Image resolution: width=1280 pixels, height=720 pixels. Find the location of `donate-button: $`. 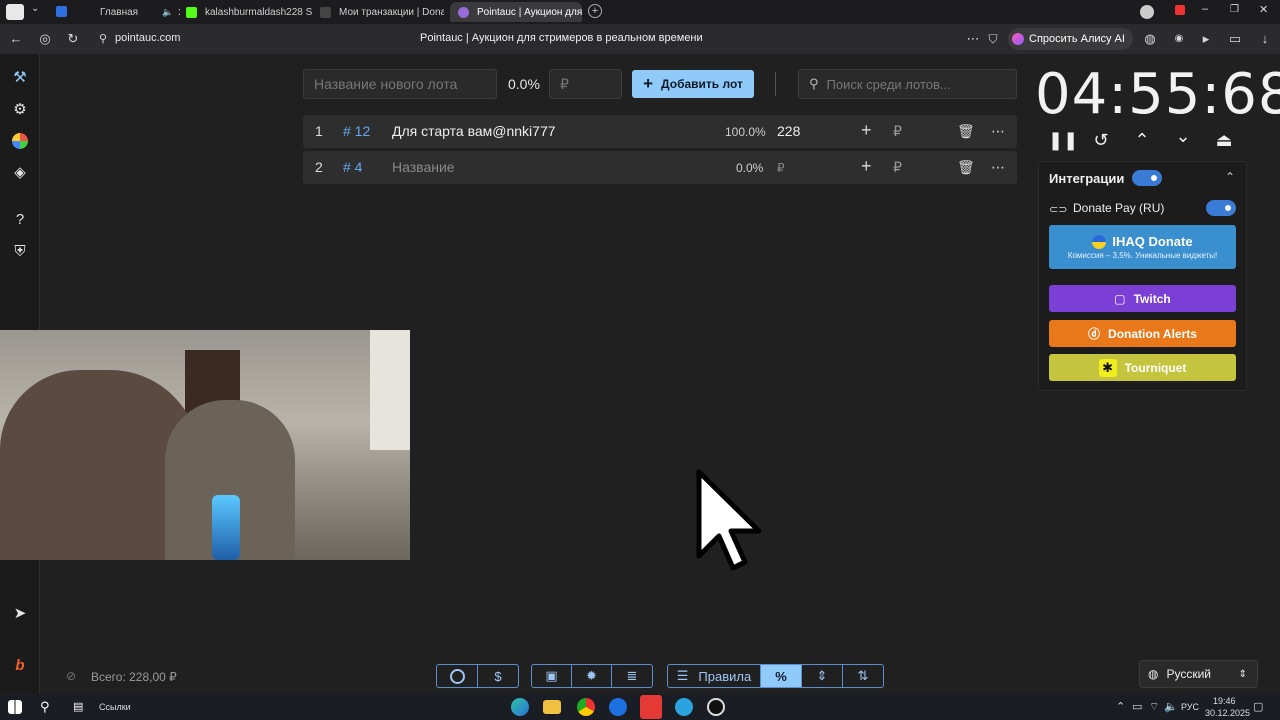

donate-button: $ is located at coordinates (498, 676).